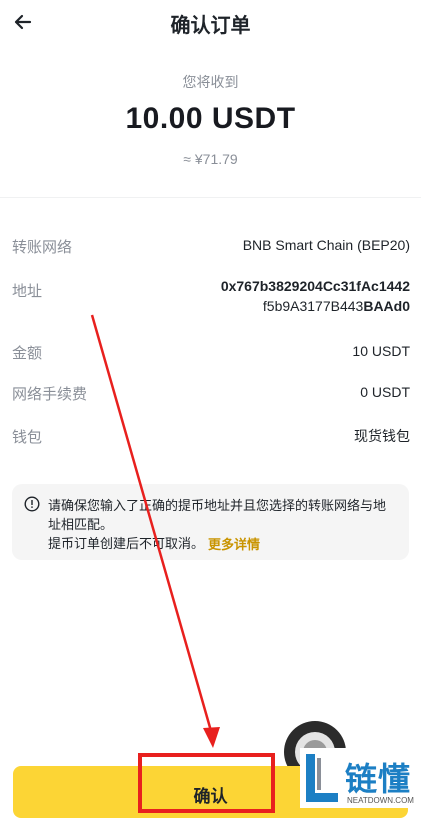 This screenshot has height=821, width=421. I want to click on brand-logo-icon, so click(322, 778).